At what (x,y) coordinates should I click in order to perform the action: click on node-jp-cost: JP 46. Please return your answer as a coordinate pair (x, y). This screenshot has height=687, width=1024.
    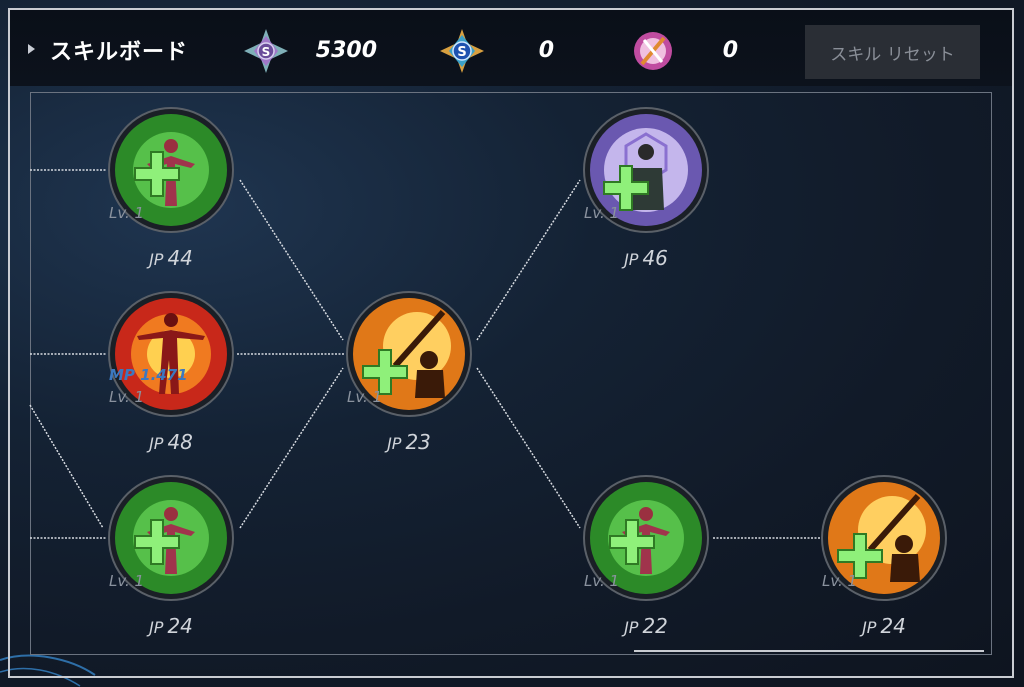
    Looking at the image, I should click on (646, 258).